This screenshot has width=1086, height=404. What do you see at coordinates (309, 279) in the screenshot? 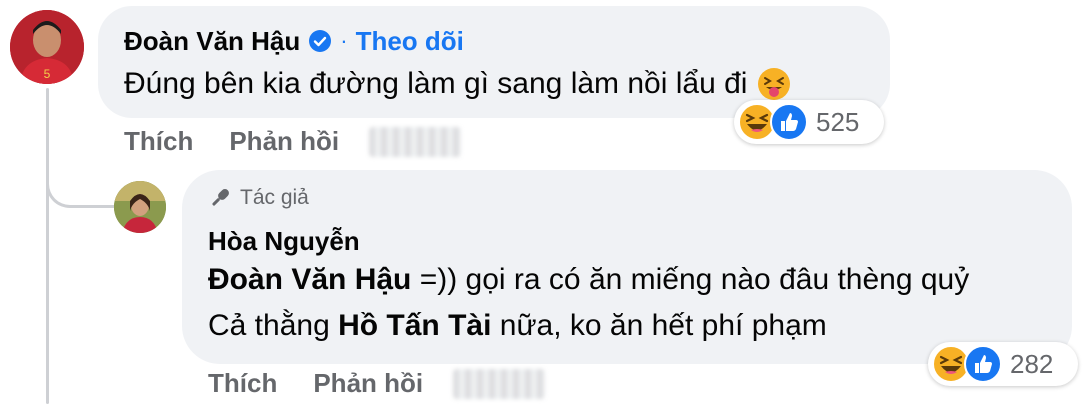
I see `mention-link: Đoàn Văn Hậu` at bounding box center [309, 279].